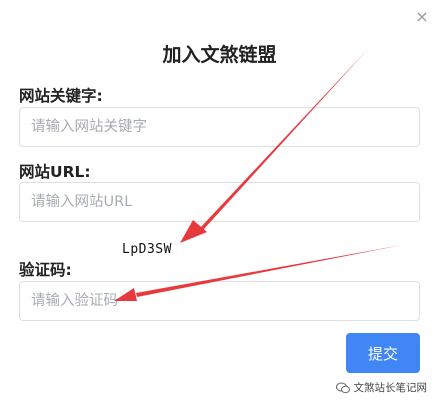 The height and width of the screenshot is (404, 439). I want to click on captcha-input, so click(219, 301).